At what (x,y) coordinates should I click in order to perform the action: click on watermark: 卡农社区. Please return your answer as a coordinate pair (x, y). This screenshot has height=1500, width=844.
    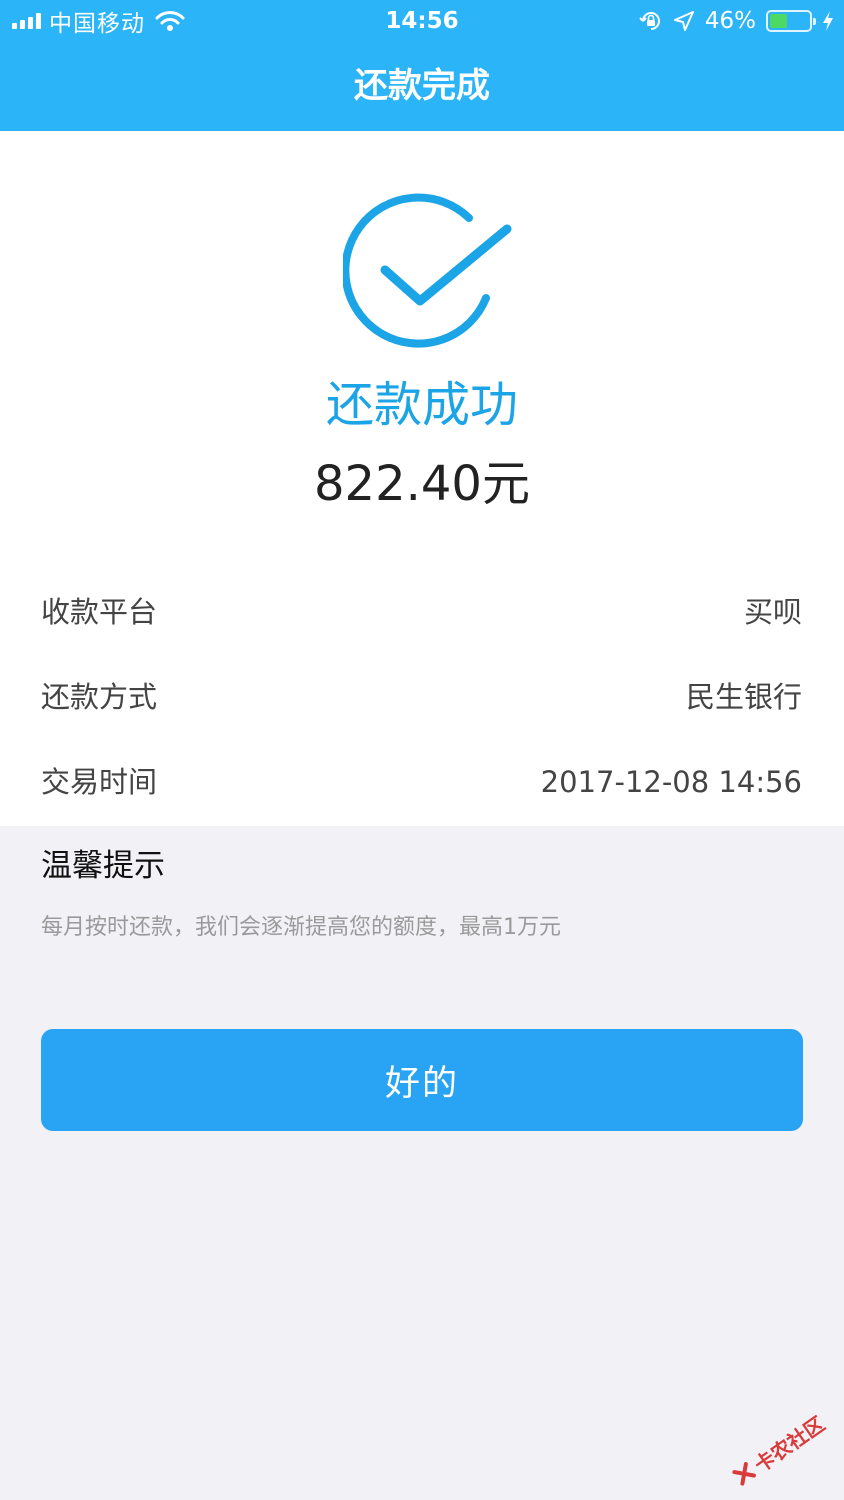
    Looking at the image, I should click on (781, 1446).